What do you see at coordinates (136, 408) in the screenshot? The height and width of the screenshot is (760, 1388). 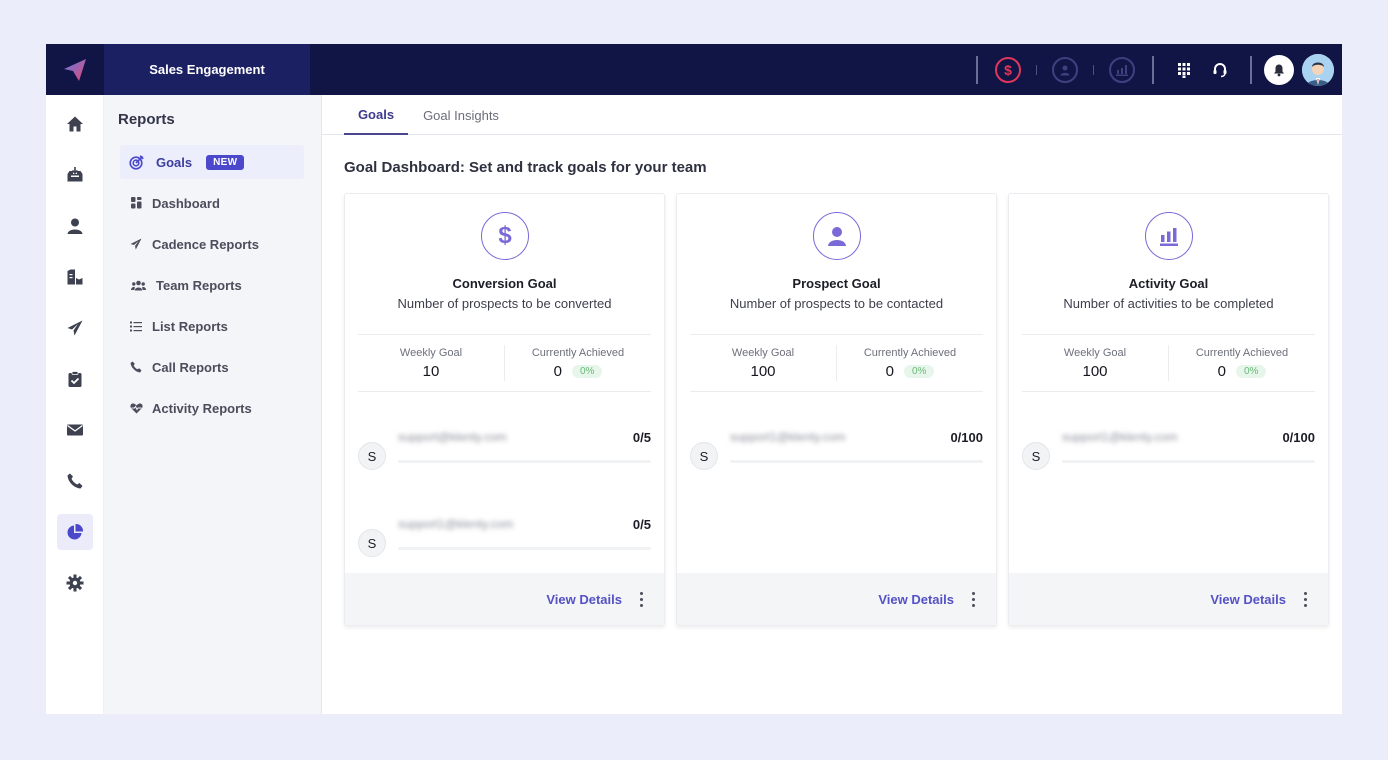 I see `heartbeat-icon` at bounding box center [136, 408].